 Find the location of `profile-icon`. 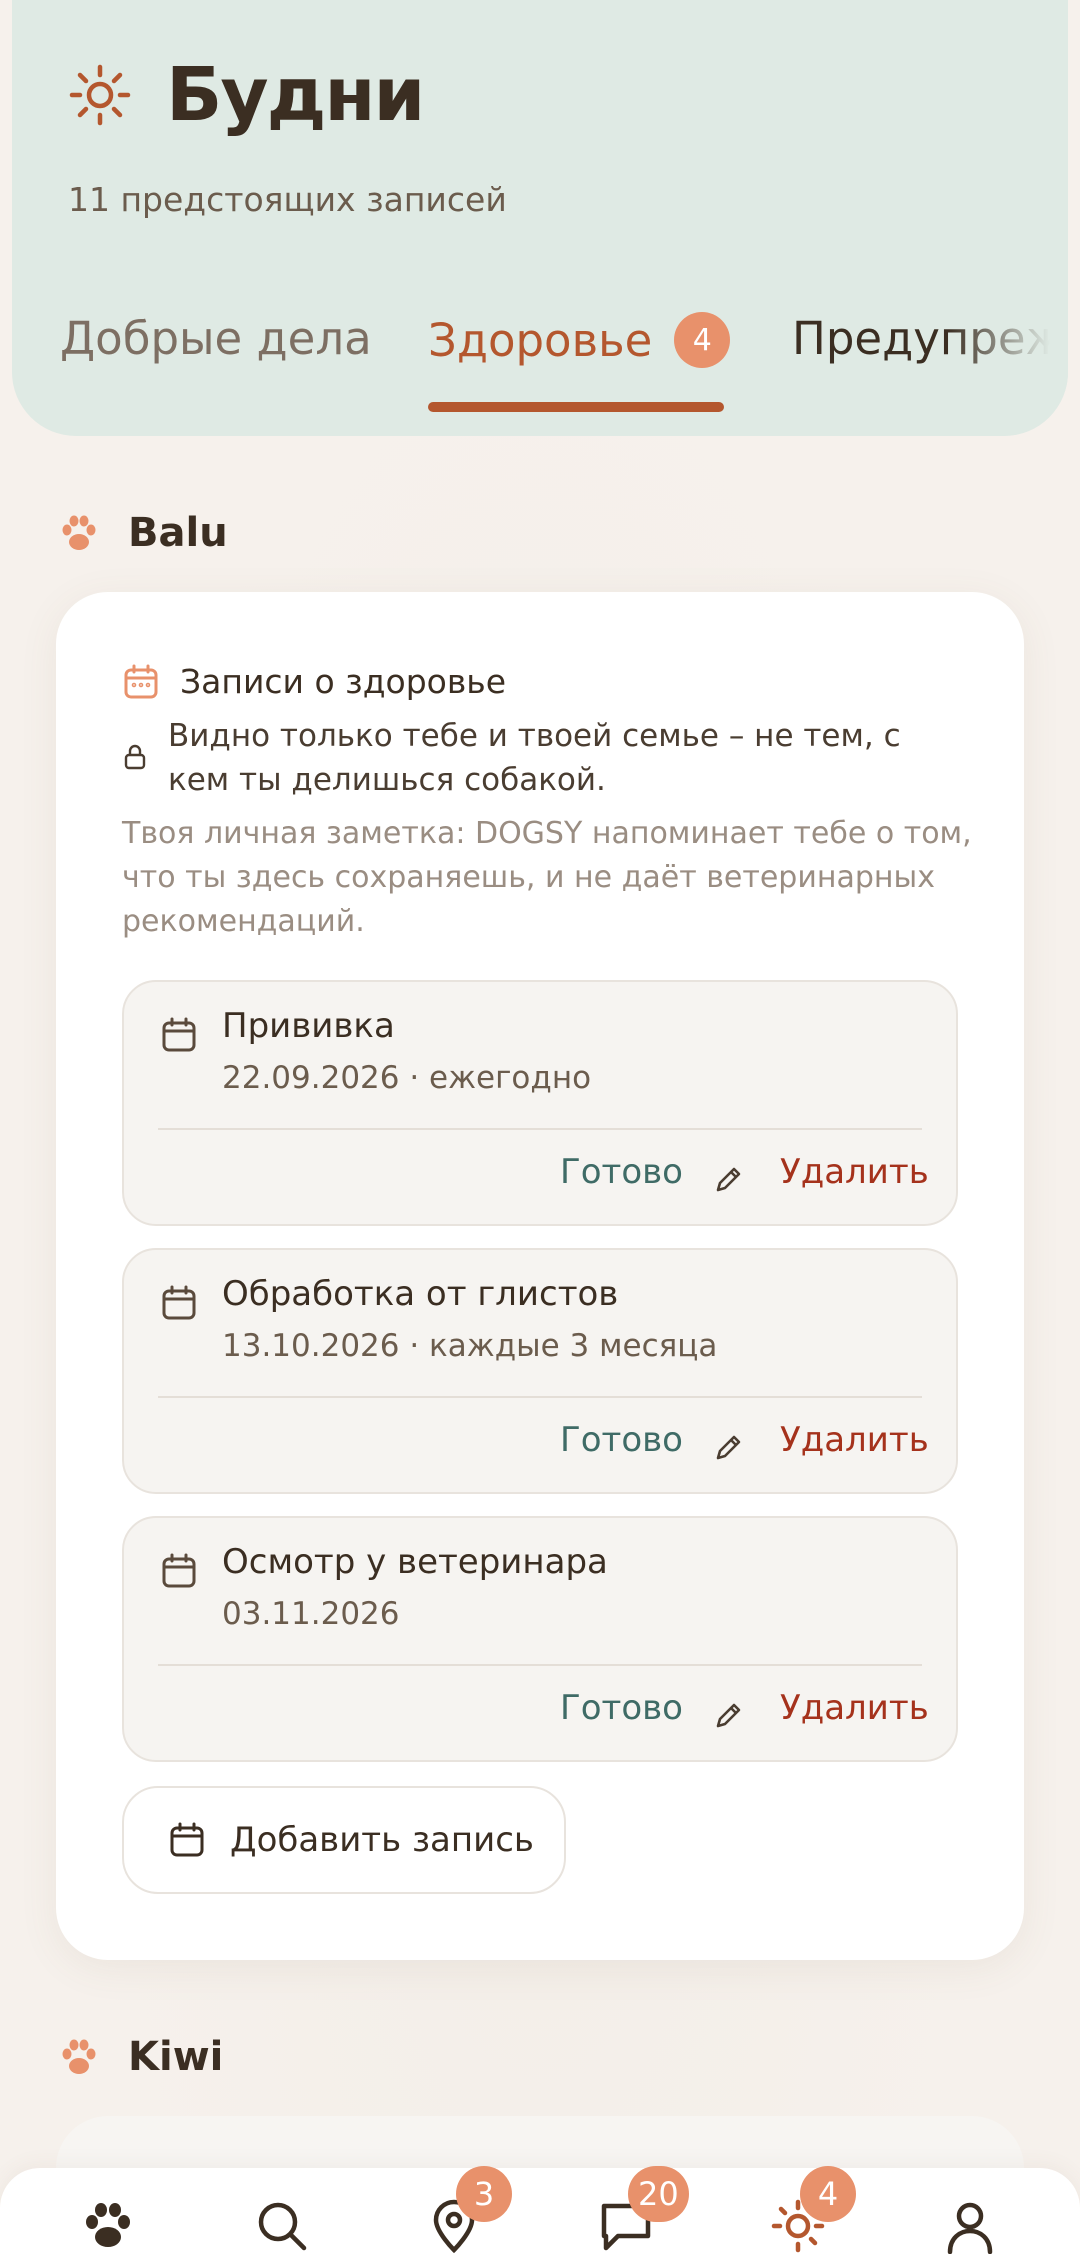

profile-icon is located at coordinates (970, 2228).